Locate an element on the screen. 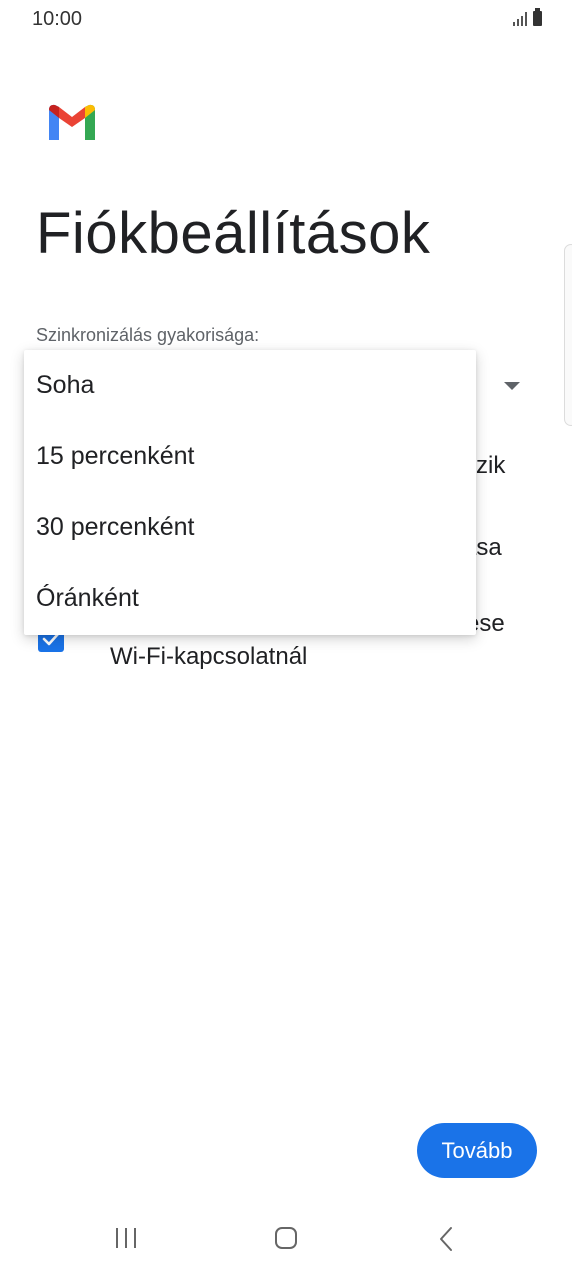 The height and width of the screenshot is (1275, 572). option-1-label-tail: zik is located at coordinates (491, 465).